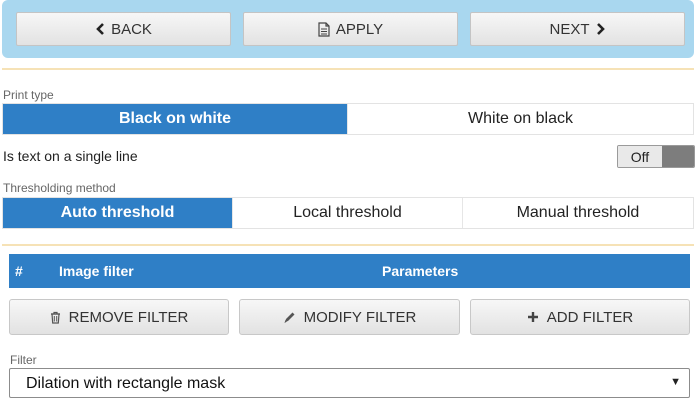 The width and height of the screenshot is (696, 401). Describe the element at coordinates (590, 317) in the screenshot. I see `add-filter-label: ADD FILTER` at that location.